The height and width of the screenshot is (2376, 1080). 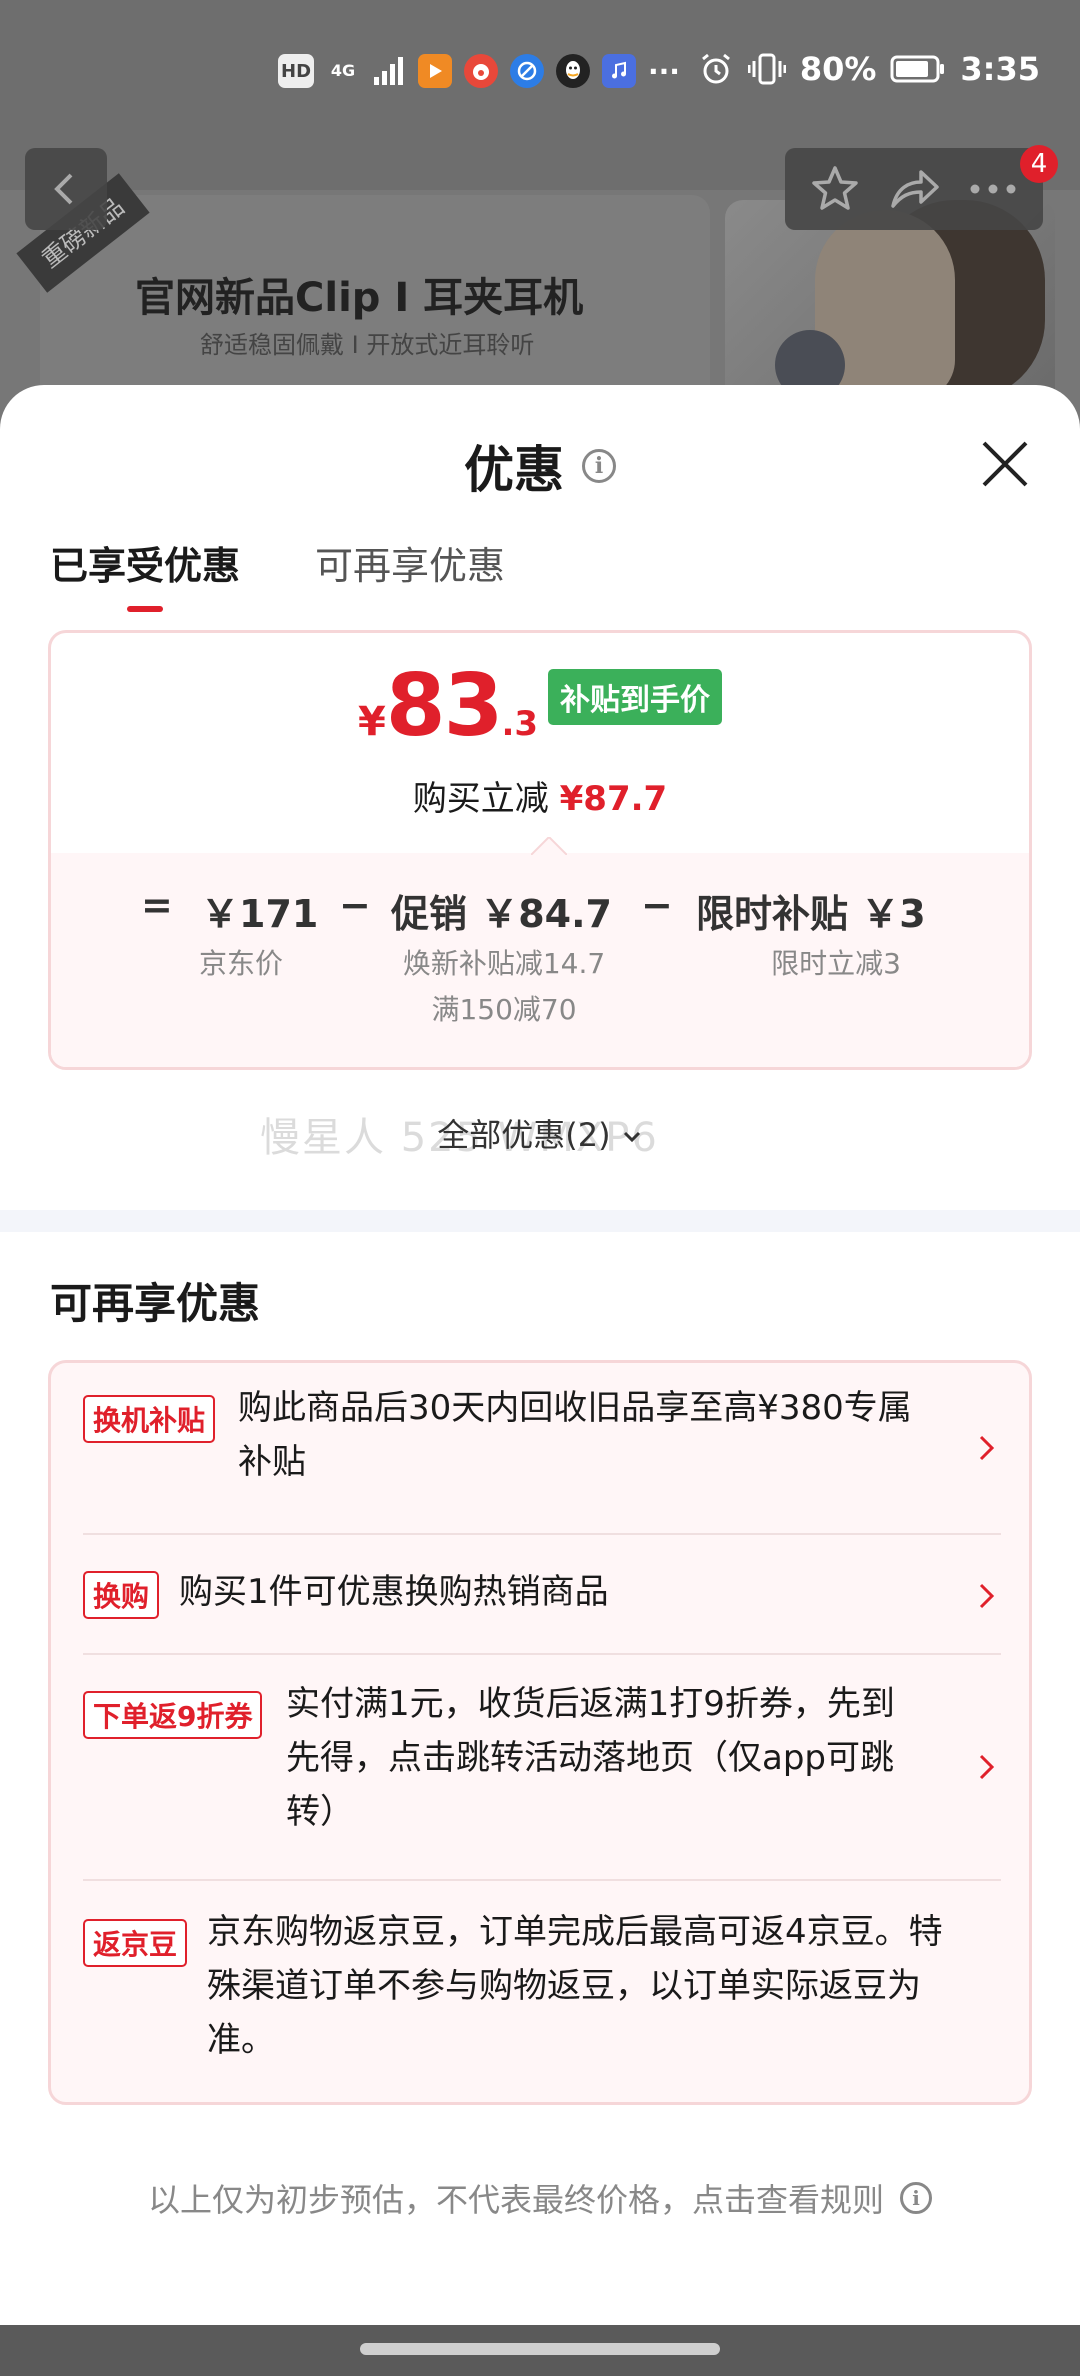 I want to click on offer-row-exchange: 换购 购买1件可优惠换购热销商品, so click(x=542, y=1595).